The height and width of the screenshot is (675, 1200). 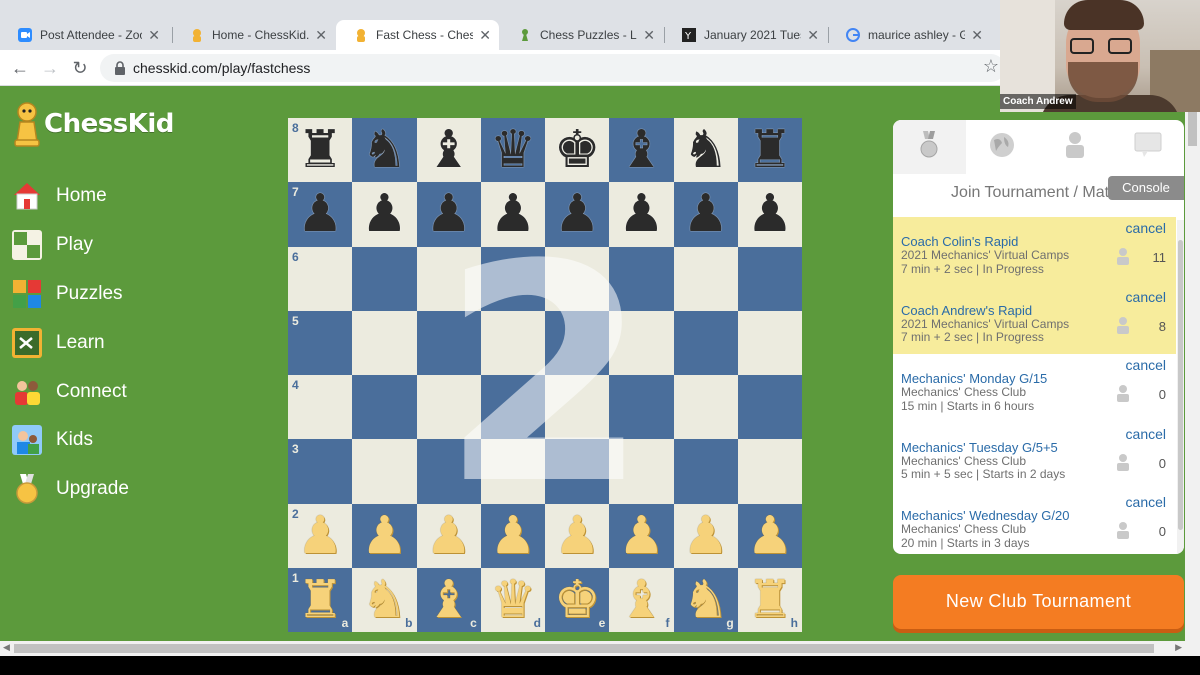 I want to click on tournament-name: Mechanics' Monday G/15, so click(x=1038, y=378).